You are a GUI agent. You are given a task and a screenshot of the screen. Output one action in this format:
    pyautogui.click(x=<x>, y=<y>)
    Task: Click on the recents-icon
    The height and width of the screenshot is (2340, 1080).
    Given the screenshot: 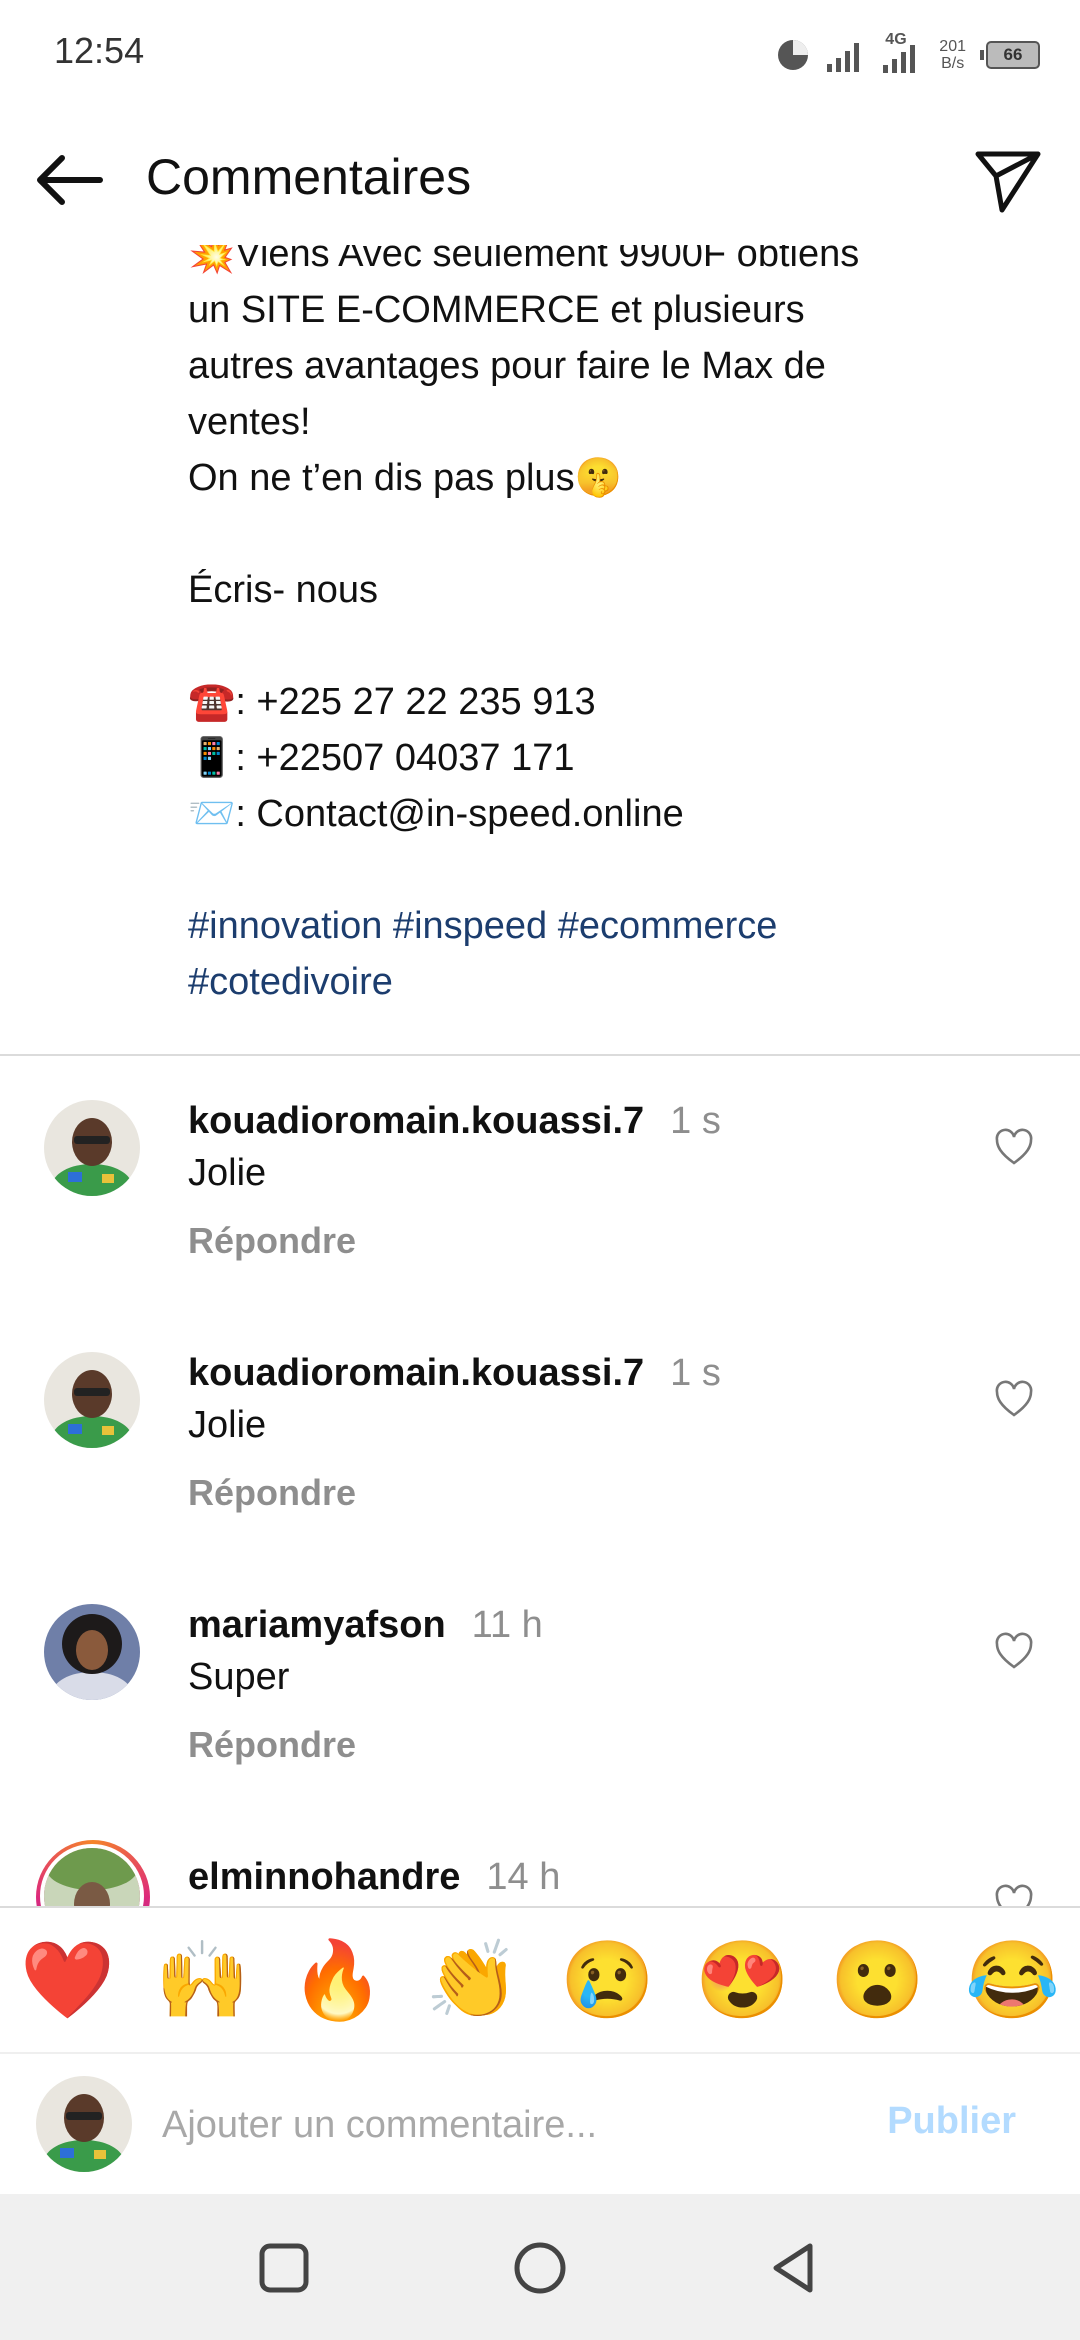 What is the action you would take?
    pyautogui.click(x=284, y=2268)
    